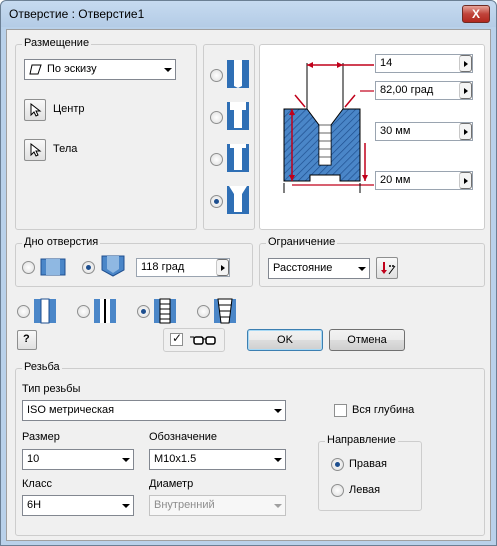  What do you see at coordinates (424, 131) in the screenshot?
I see `hole-depth-input: 30 мм` at bounding box center [424, 131].